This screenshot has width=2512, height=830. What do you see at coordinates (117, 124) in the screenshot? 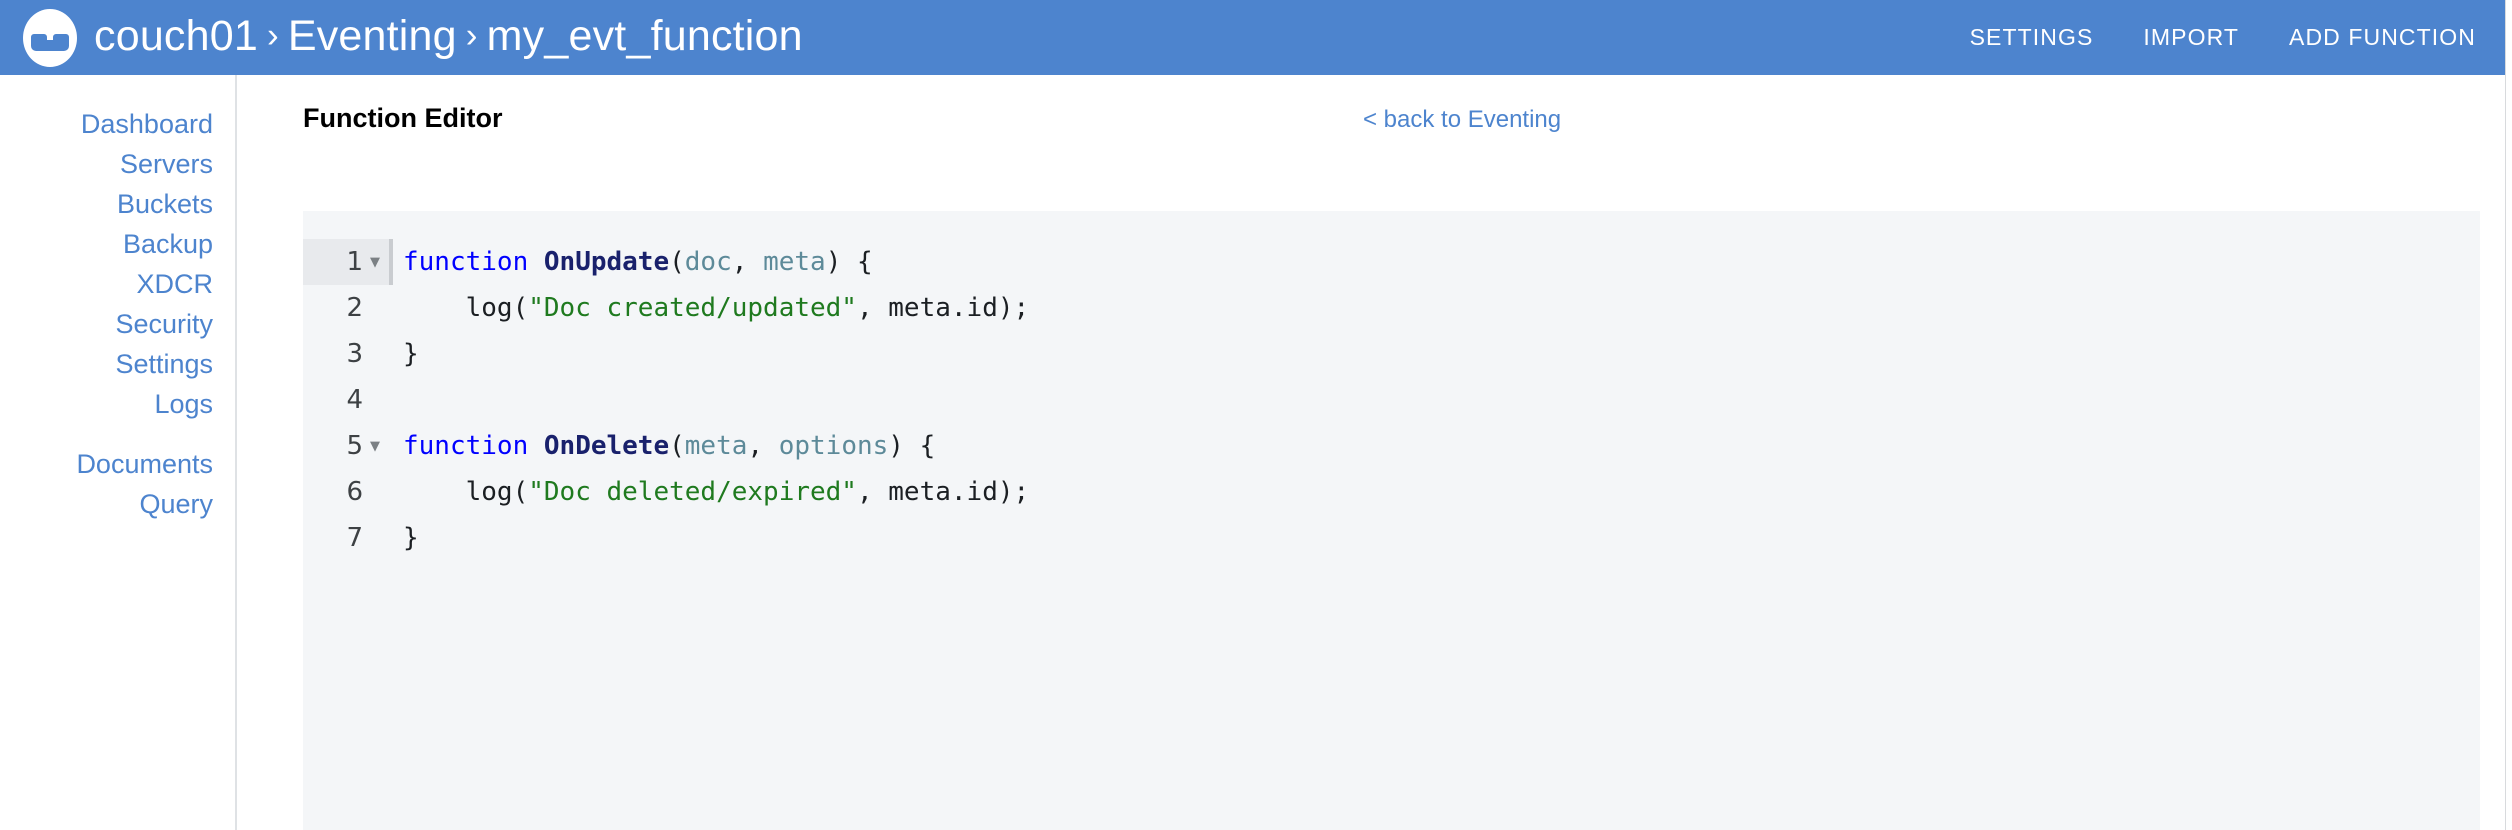
I see `sidebar-item-dashboard: Dashboard` at bounding box center [117, 124].